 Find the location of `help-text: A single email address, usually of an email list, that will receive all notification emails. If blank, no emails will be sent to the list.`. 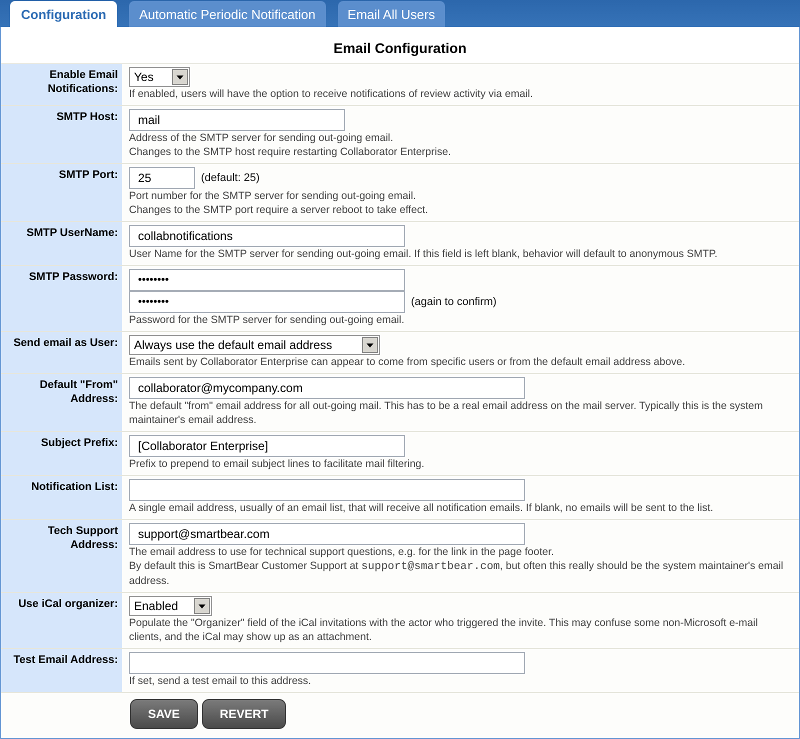

help-text: A single email address, usually of an email list, that will receive all notification emails. If blank, no emails will be sent to the list. is located at coordinates (421, 508).